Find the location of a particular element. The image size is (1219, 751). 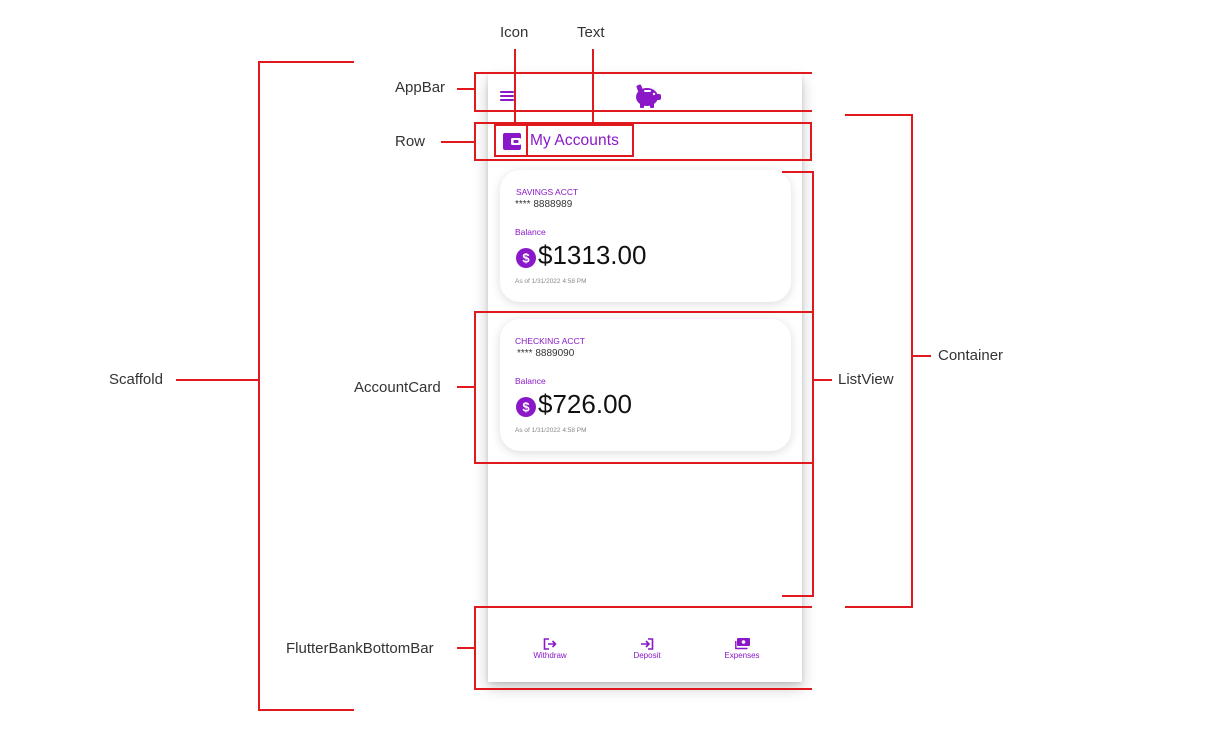

account-type: SAVINGS ACCT is located at coordinates (547, 192).